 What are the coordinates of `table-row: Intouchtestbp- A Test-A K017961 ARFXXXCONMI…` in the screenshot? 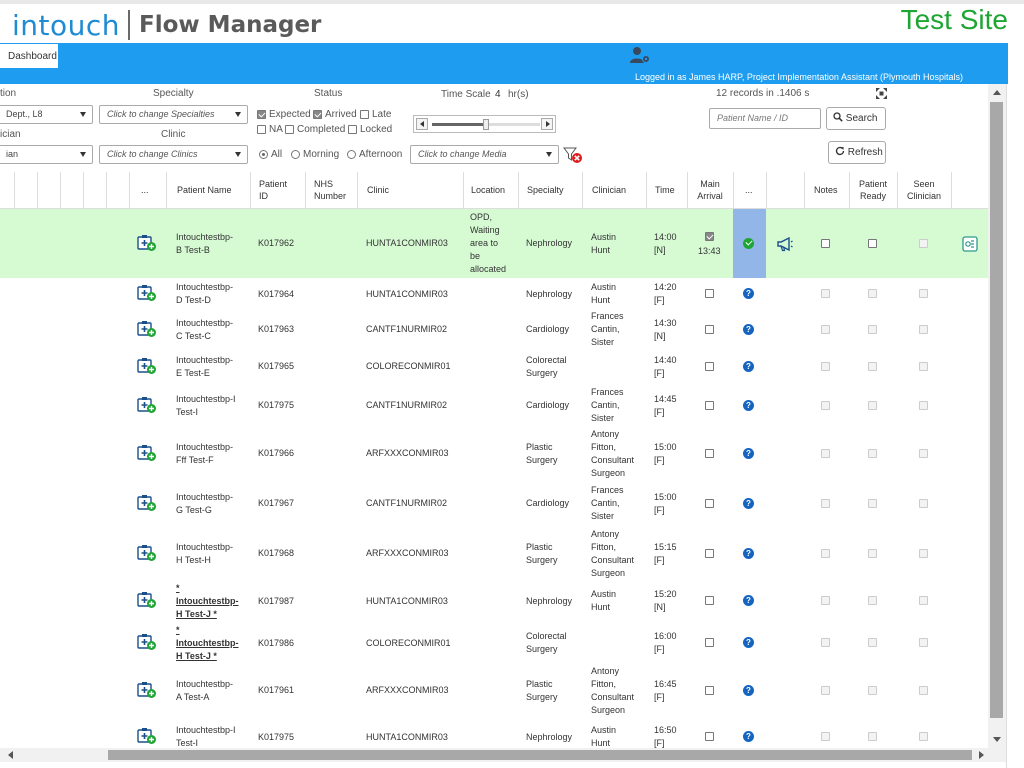 It's located at (494, 690).